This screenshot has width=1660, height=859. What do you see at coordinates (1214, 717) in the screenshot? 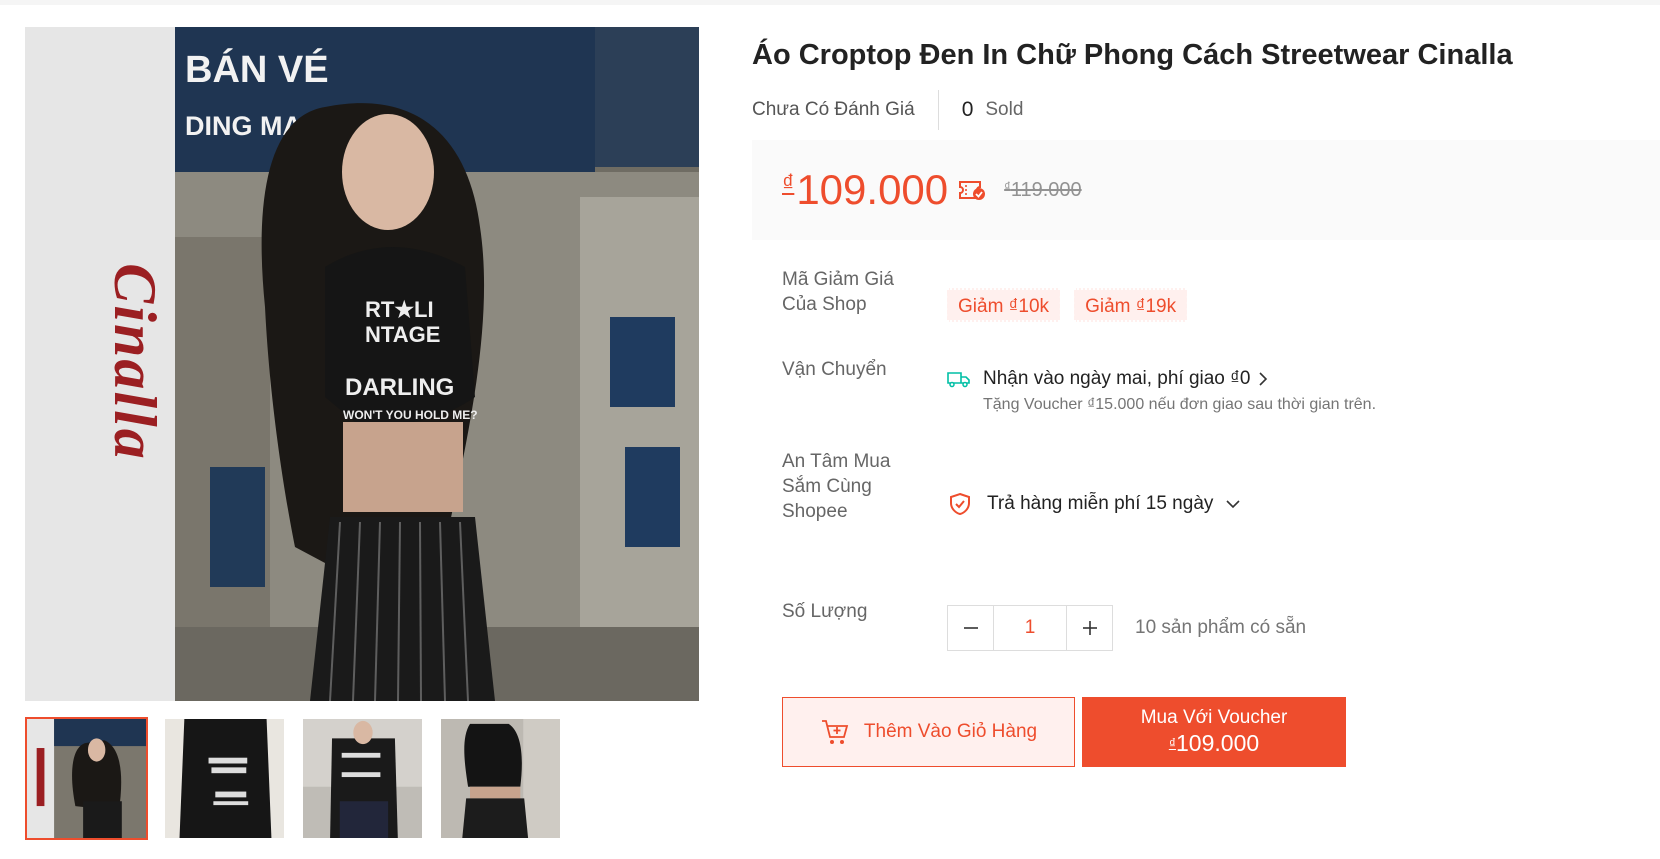
I see `buy-button-label: Mua Với Voucher` at bounding box center [1214, 717].